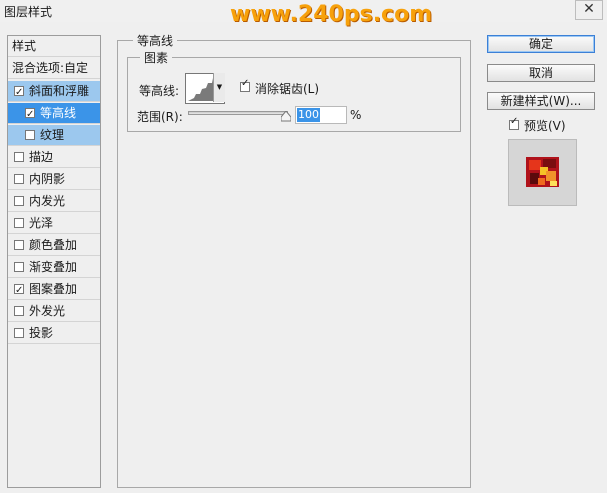  I want to click on contour-dropdown-arrow: ▼, so click(219, 87).